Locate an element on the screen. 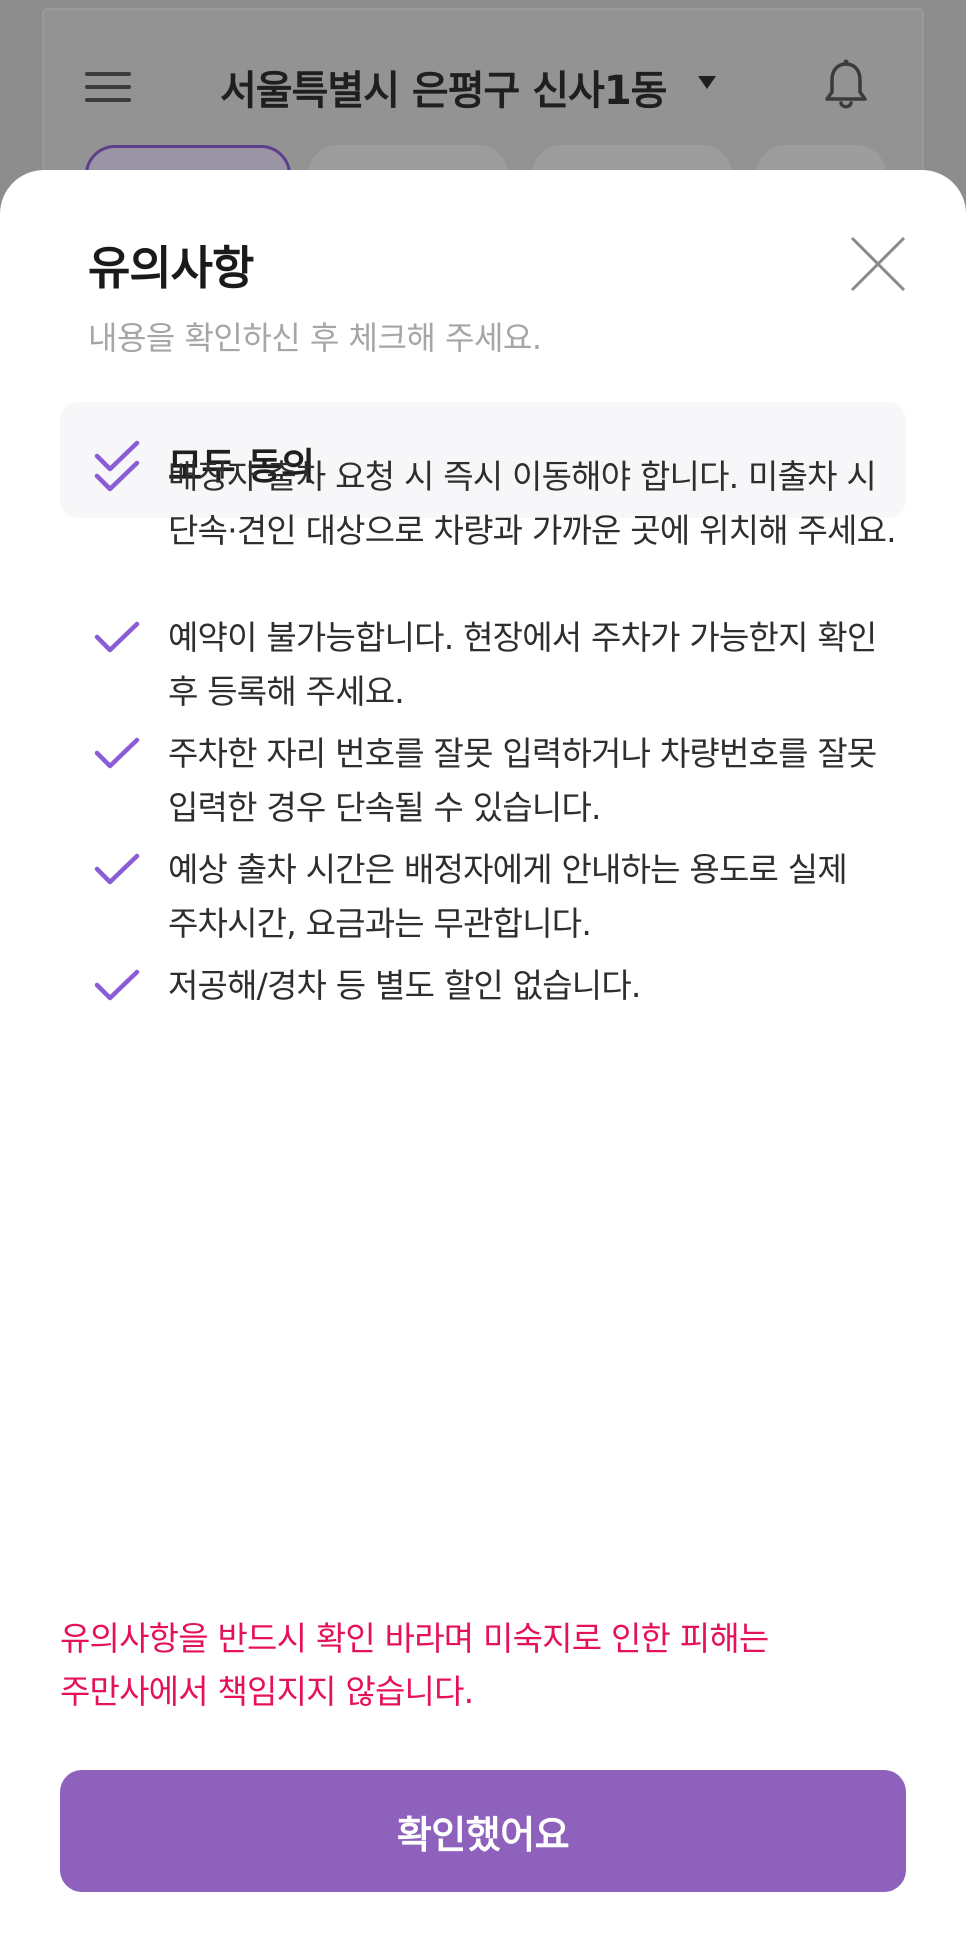 This screenshot has width=966, height=1951. bell-icon is located at coordinates (846, 84).